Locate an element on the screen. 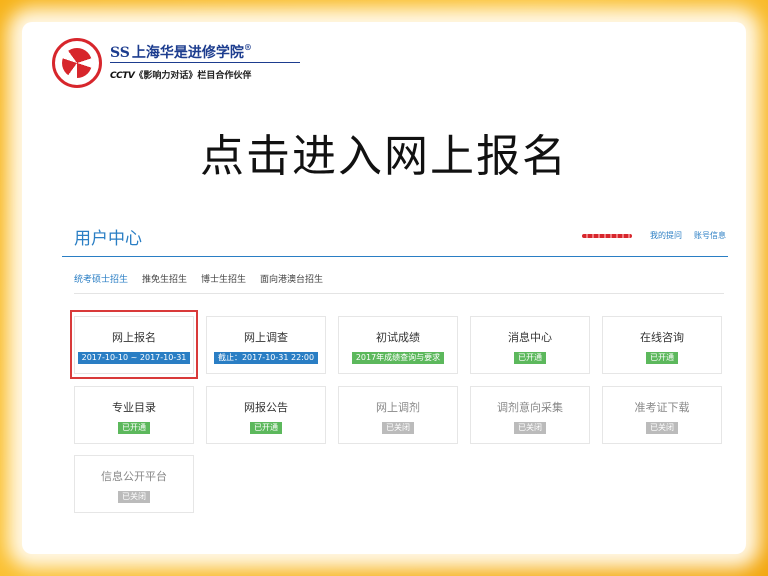 The image size is (768, 576). card-info-disclosure: 信息公开平台 已关闭 is located at coordinates (134, 484).